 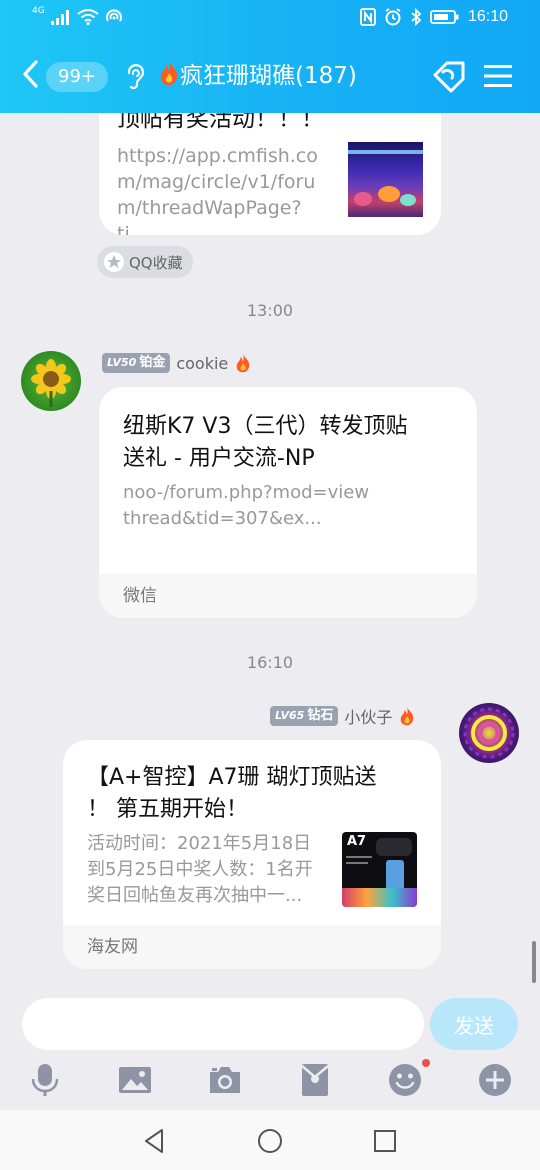 What do you see at coordinates (246, 492) in the screenshot?
I see `link-card-description: noo-/forum.php?mod=view` at bounding box center [246, 492].